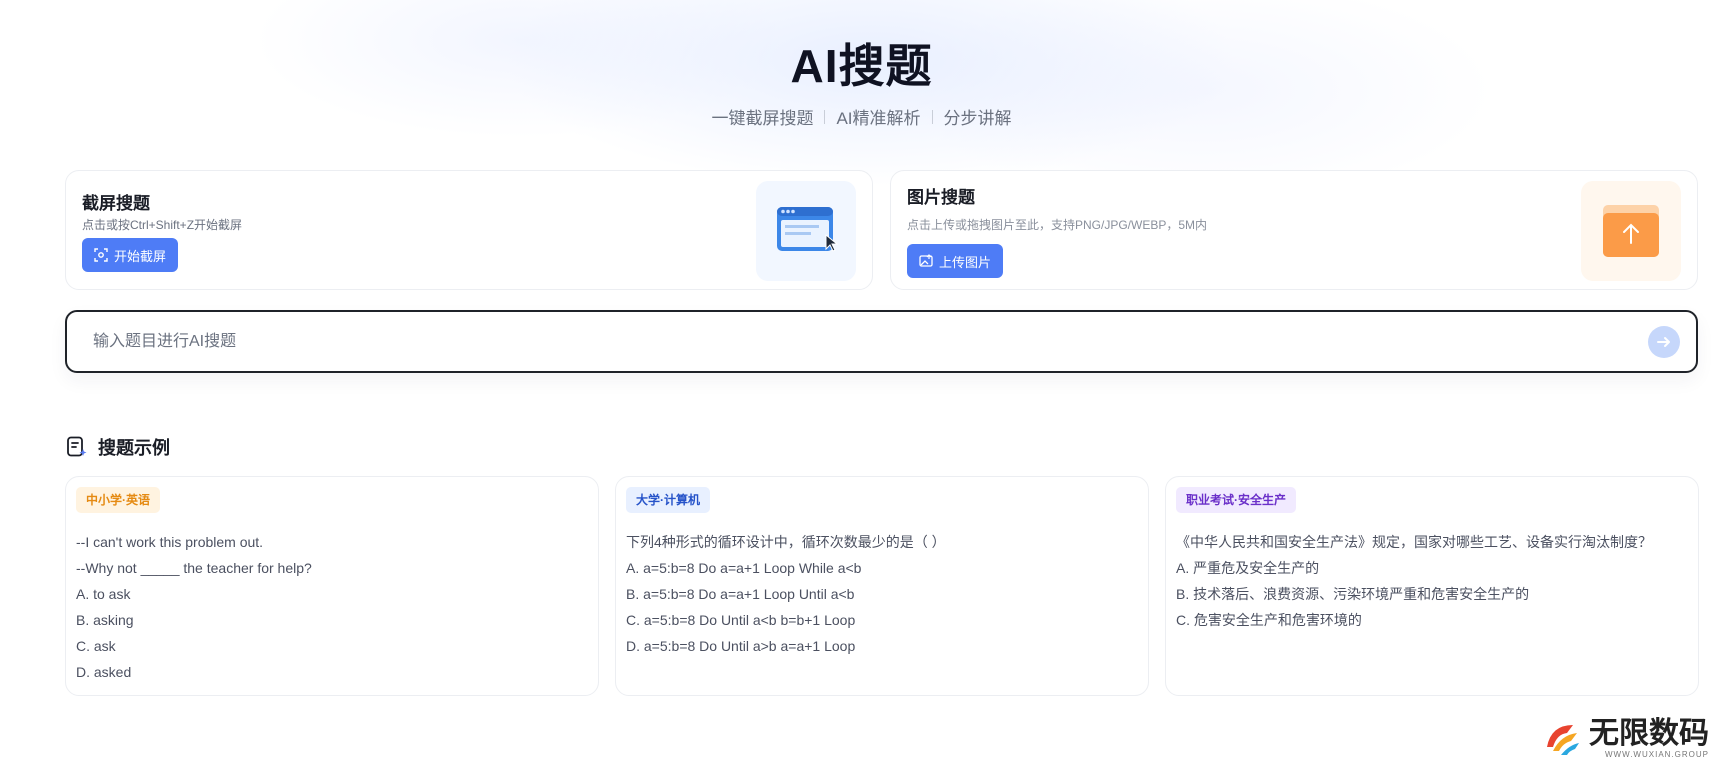 The image size is (1723, 765). What do you see at coordinates (941, 197) in the screenshot?
I see `card-title: 图片搜题` at bounding box center [941, 197].